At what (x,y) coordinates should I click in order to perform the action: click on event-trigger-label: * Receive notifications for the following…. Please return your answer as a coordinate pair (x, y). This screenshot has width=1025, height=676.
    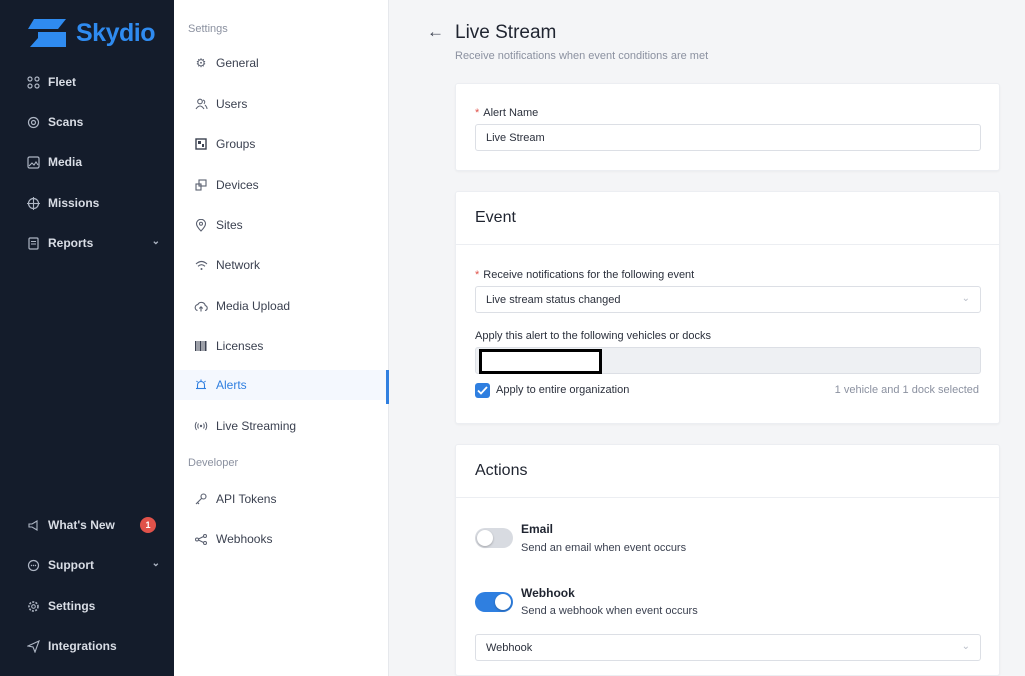
    Looking at the image, I should click on (584, 275).